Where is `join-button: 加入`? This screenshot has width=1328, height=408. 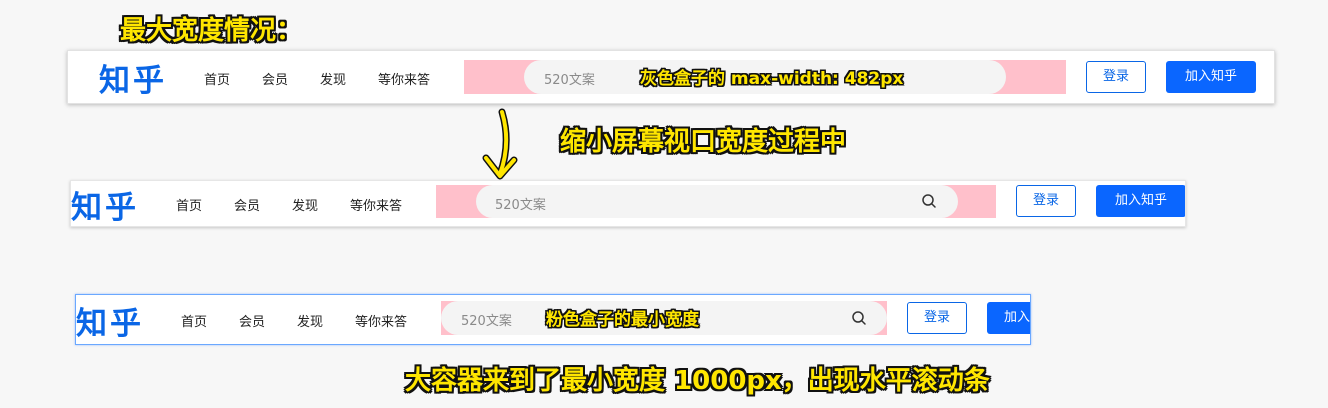
join-button: 加入 is located at coordinates (1008, 318).